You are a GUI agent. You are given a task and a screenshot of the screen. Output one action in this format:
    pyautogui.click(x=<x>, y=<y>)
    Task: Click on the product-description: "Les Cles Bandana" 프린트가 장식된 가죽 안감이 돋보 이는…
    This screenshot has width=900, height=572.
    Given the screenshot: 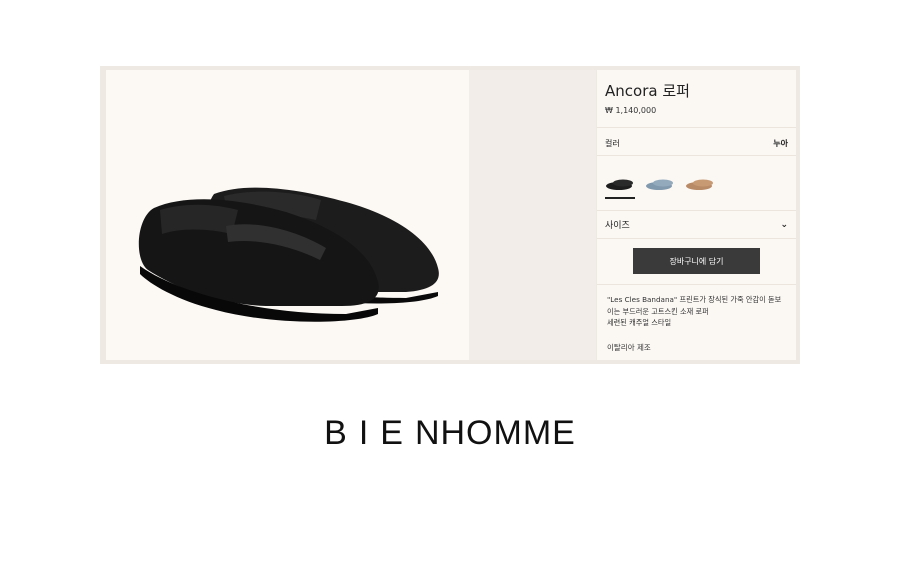 What is the action you would take?
    pyautogui.click(x=698, y=311)
    